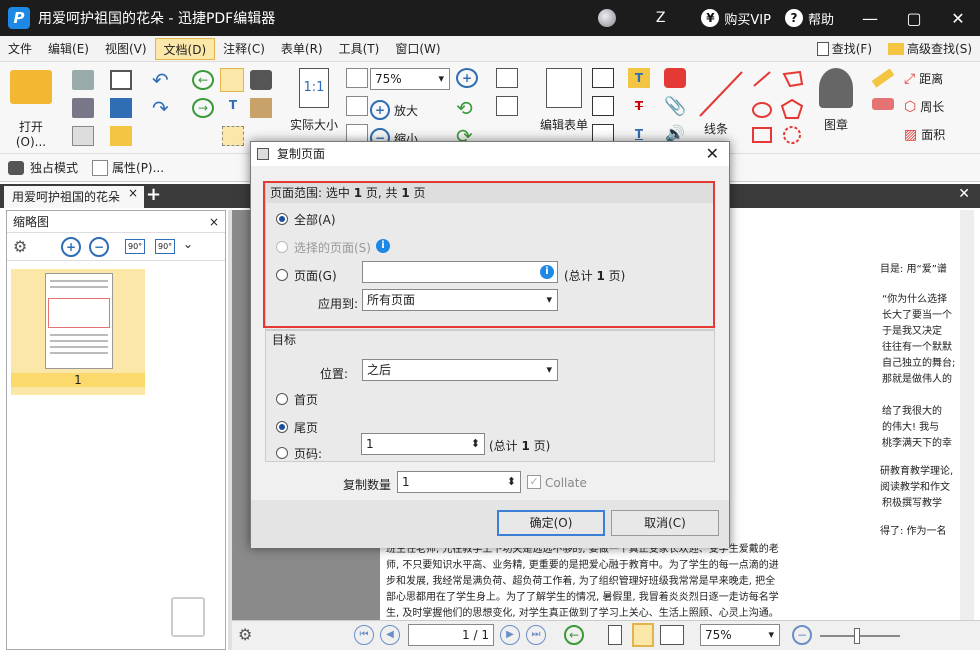 The width and height of the screenshot is (980, 660). What do you see at coordinates (121, 80) in the screenshot?
I see `email-icon` at bounding box center [121, 80].